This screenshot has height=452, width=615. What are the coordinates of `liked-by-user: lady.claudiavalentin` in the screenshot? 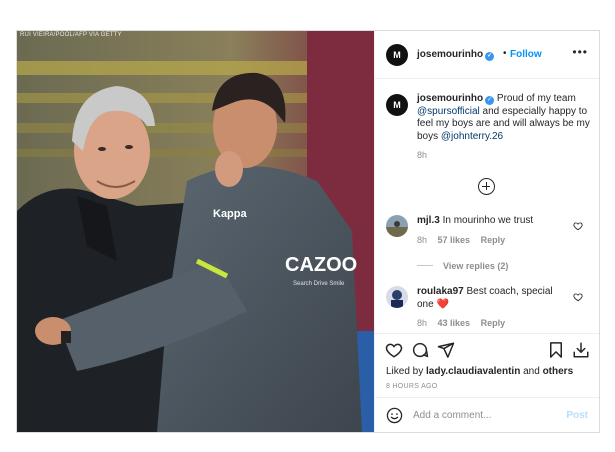 It's located at (473, 371).